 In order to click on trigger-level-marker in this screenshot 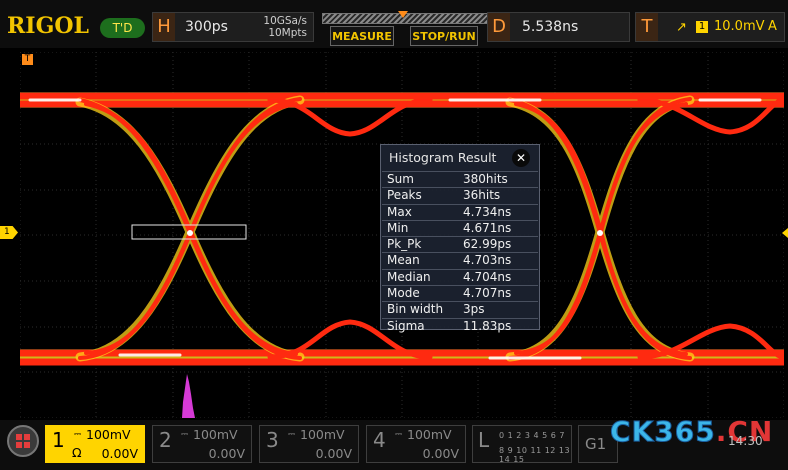, I will do `click(785, 233)`.